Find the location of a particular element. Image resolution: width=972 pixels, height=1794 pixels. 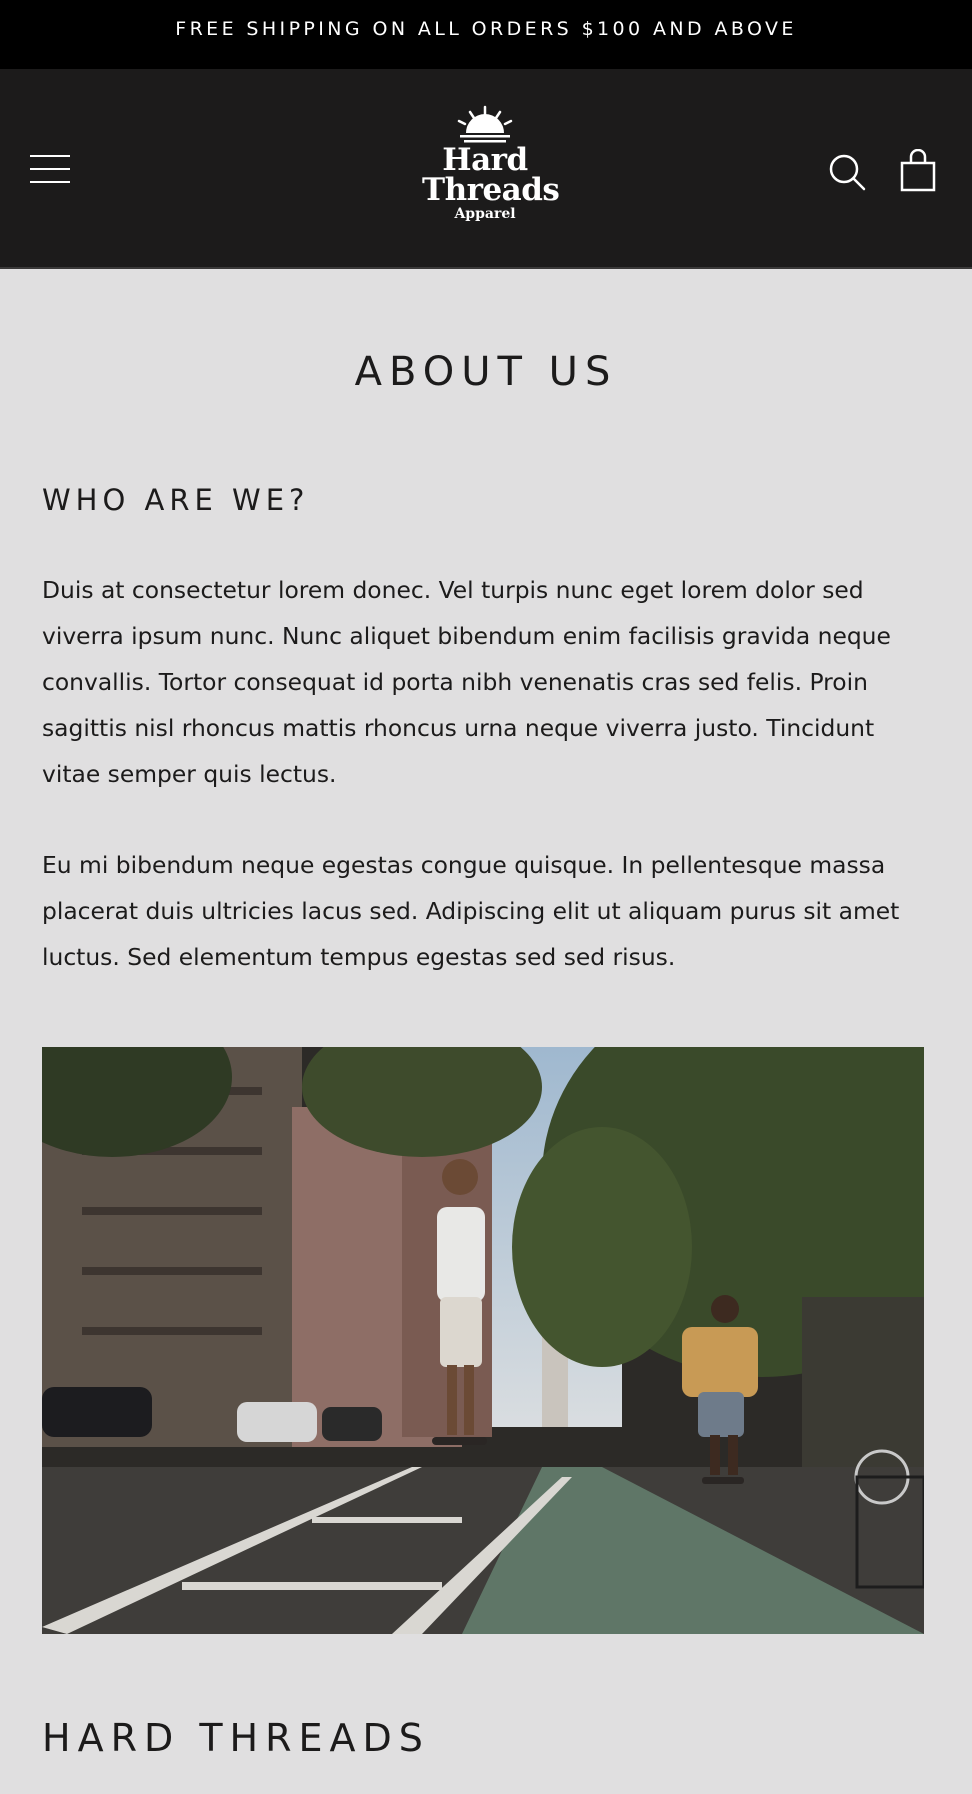

shopping-bag-icon is located at coordinates (918, 170).